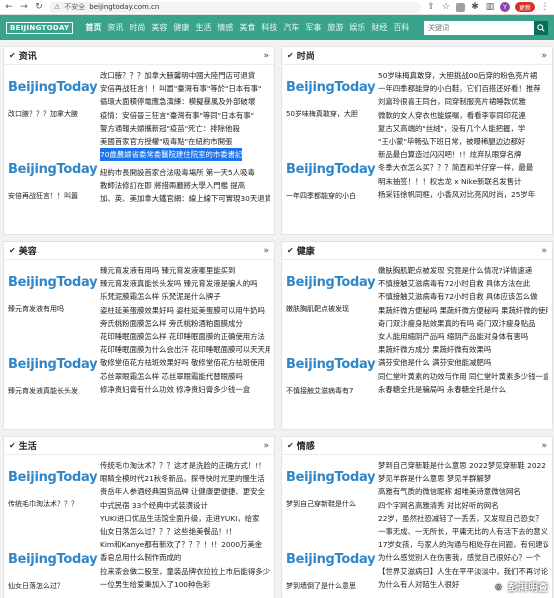 This screenshot has height=598, width=554. Describe the element at coordinates (331, 294) in the screenshot. I see `thumbnail-card: BeijingToday 嫩肤胸肌靶点被发现` at that location.